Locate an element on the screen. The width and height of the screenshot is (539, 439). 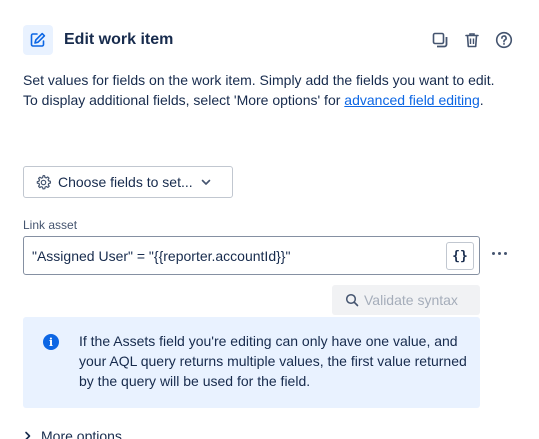
smart-values-button: {} is located at coordinates (460, 256).